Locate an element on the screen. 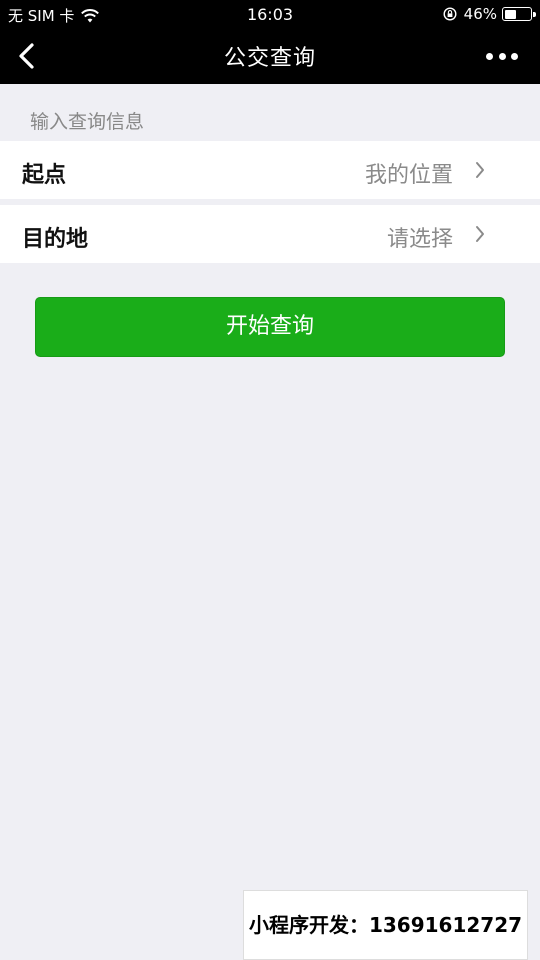  chevron-left-icon is located at coordinates (26, 56).